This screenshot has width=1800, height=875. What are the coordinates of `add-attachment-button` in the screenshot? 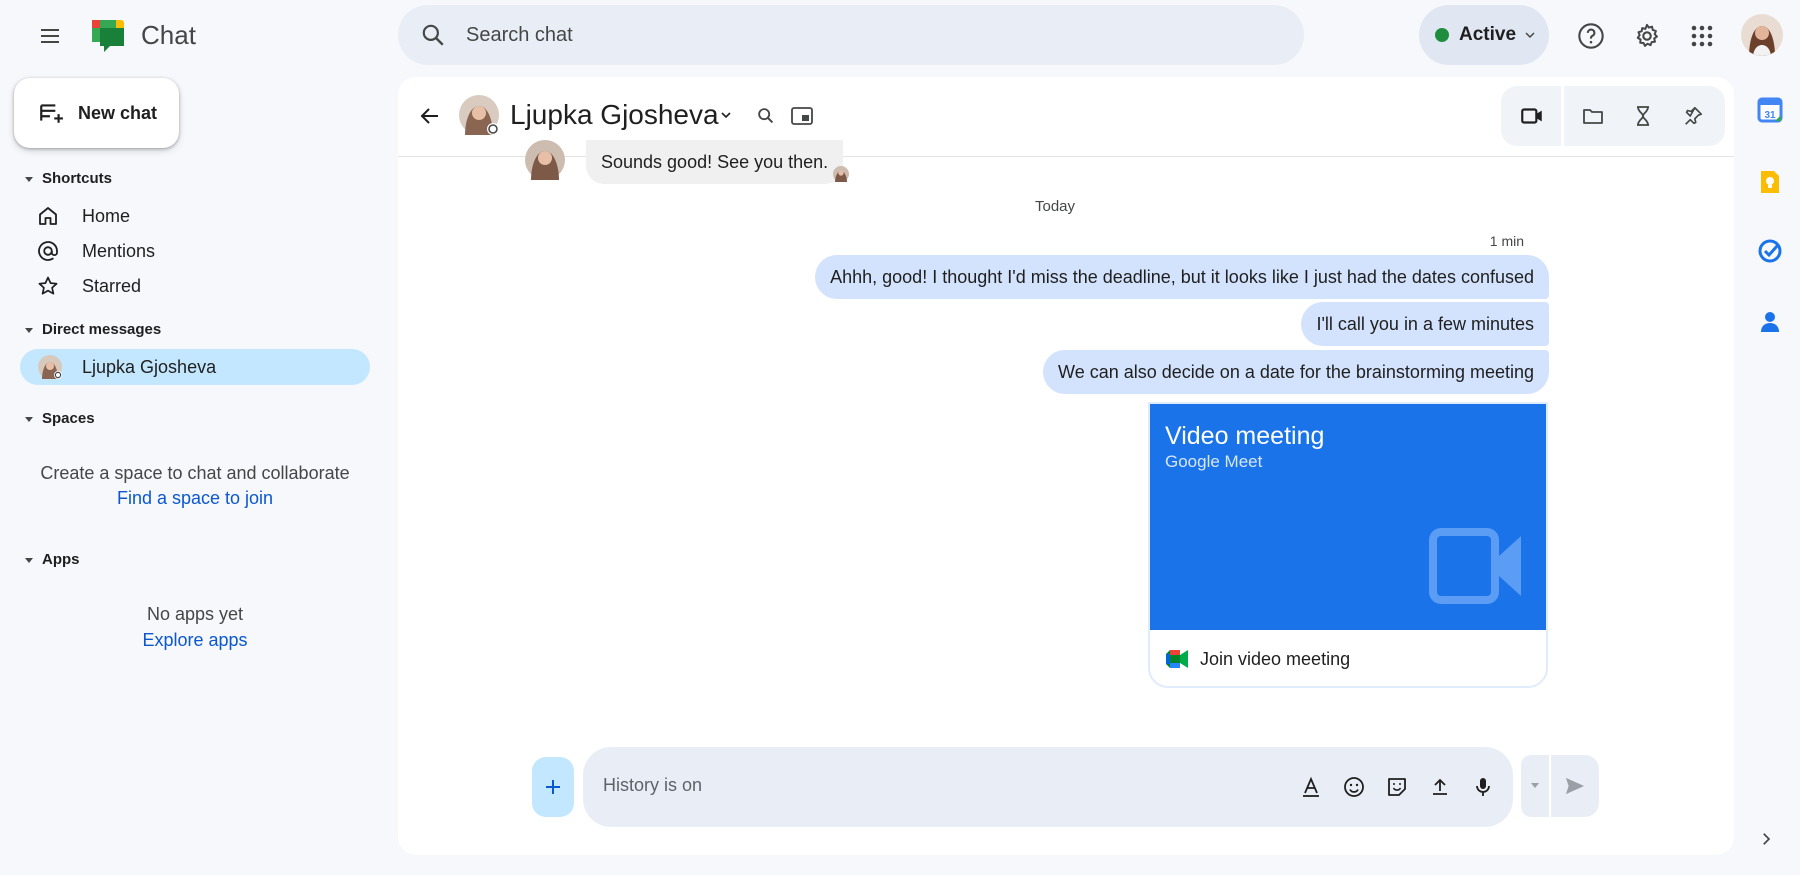 It's located at (553, 787).